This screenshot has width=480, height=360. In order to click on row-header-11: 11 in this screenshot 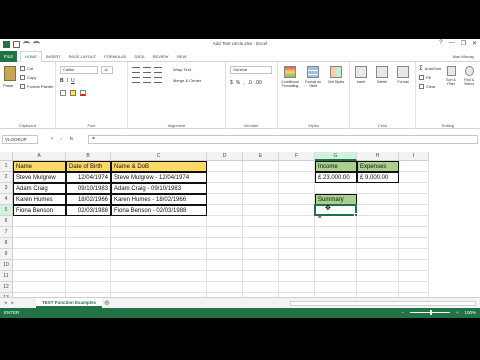, I will do `click(6, 276)`.